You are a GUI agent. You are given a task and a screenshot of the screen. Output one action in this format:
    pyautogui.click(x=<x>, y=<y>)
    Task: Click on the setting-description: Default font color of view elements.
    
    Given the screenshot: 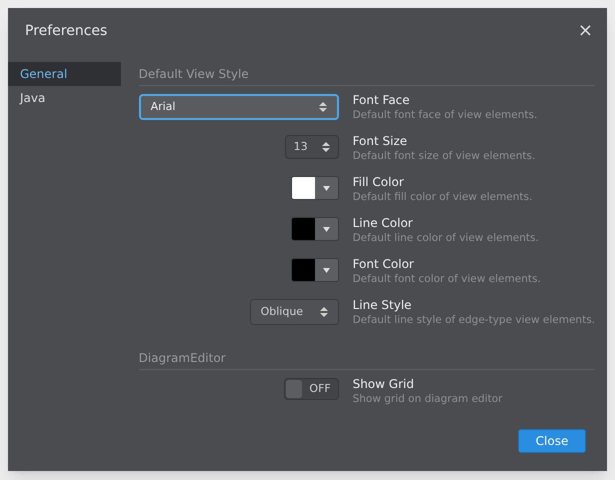 What is the action you would take?
    pyautogui.click(x=446, y=279)
    